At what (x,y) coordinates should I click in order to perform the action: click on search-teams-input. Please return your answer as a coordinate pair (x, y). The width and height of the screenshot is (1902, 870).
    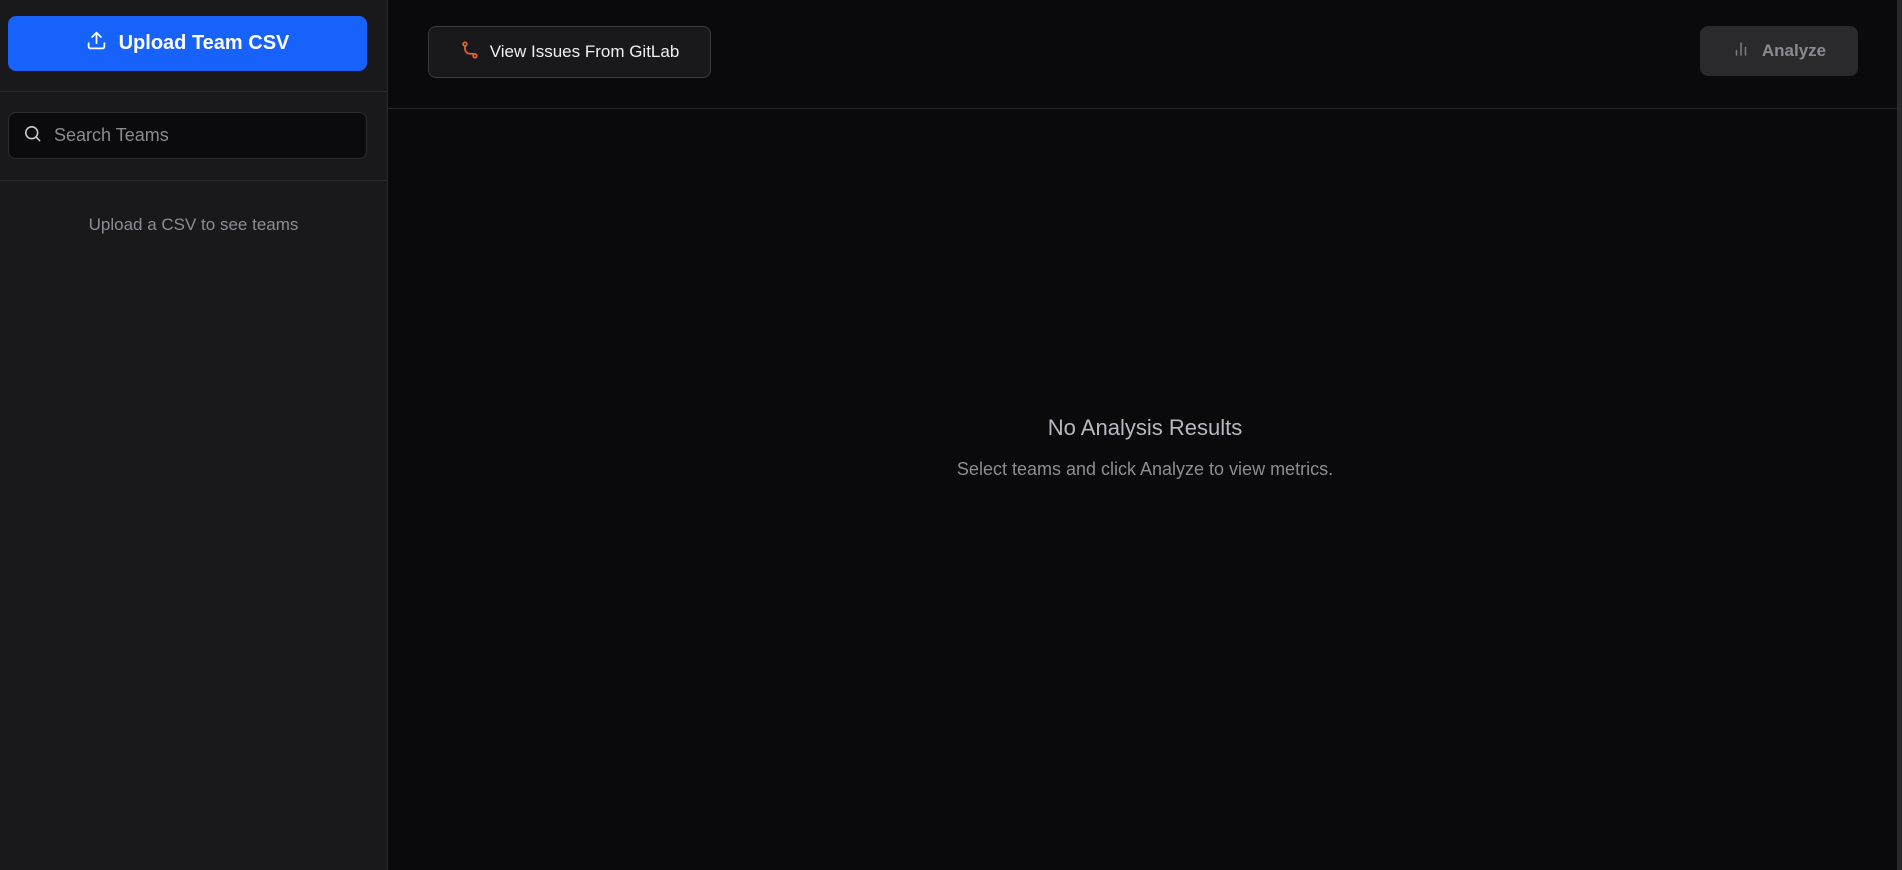
    Looking at the image, I should click on (203, 135).